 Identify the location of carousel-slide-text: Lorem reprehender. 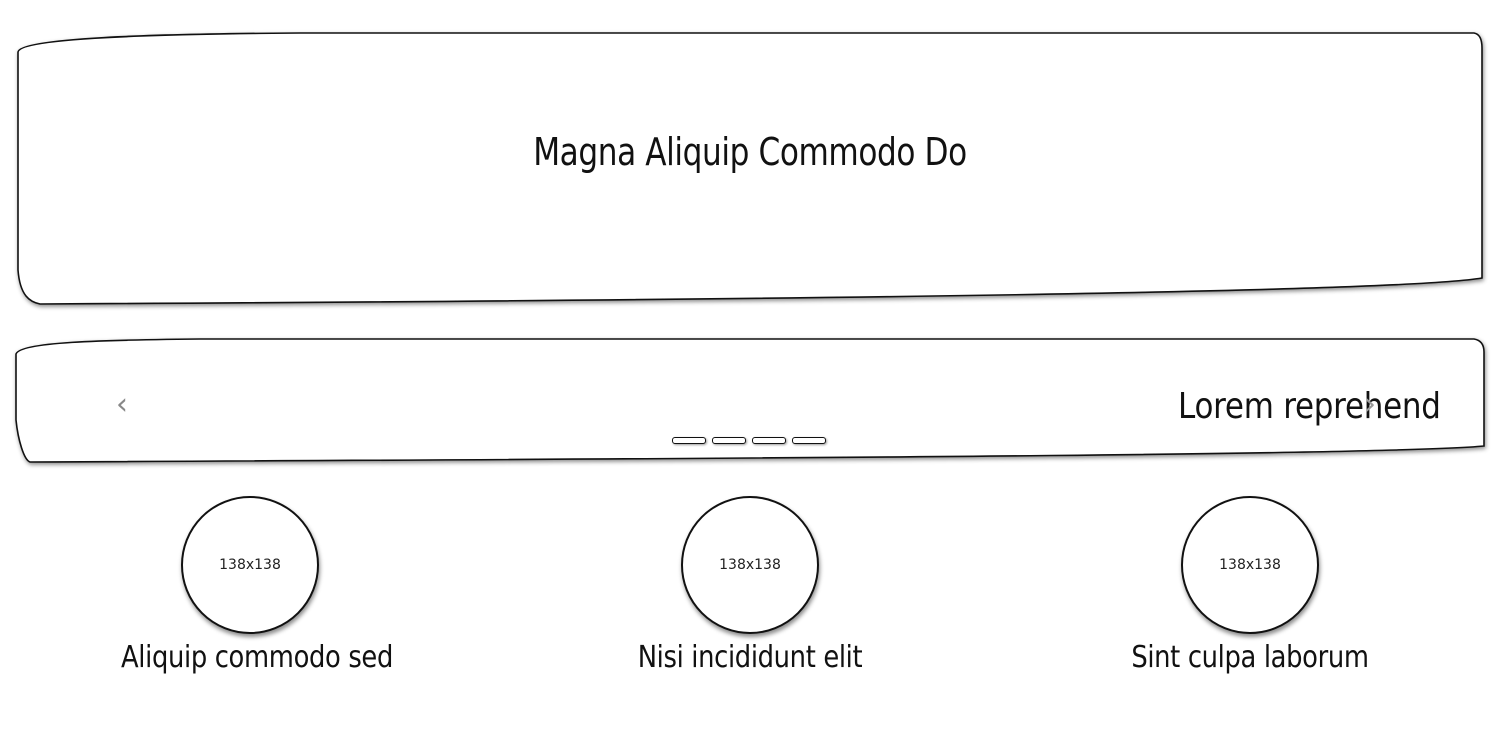
(1309, 406).